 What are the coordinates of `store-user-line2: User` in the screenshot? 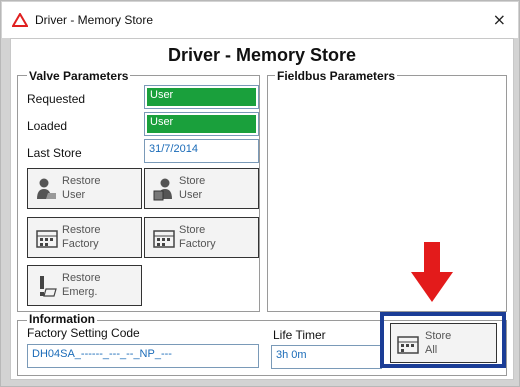 It's located at (191, 195).